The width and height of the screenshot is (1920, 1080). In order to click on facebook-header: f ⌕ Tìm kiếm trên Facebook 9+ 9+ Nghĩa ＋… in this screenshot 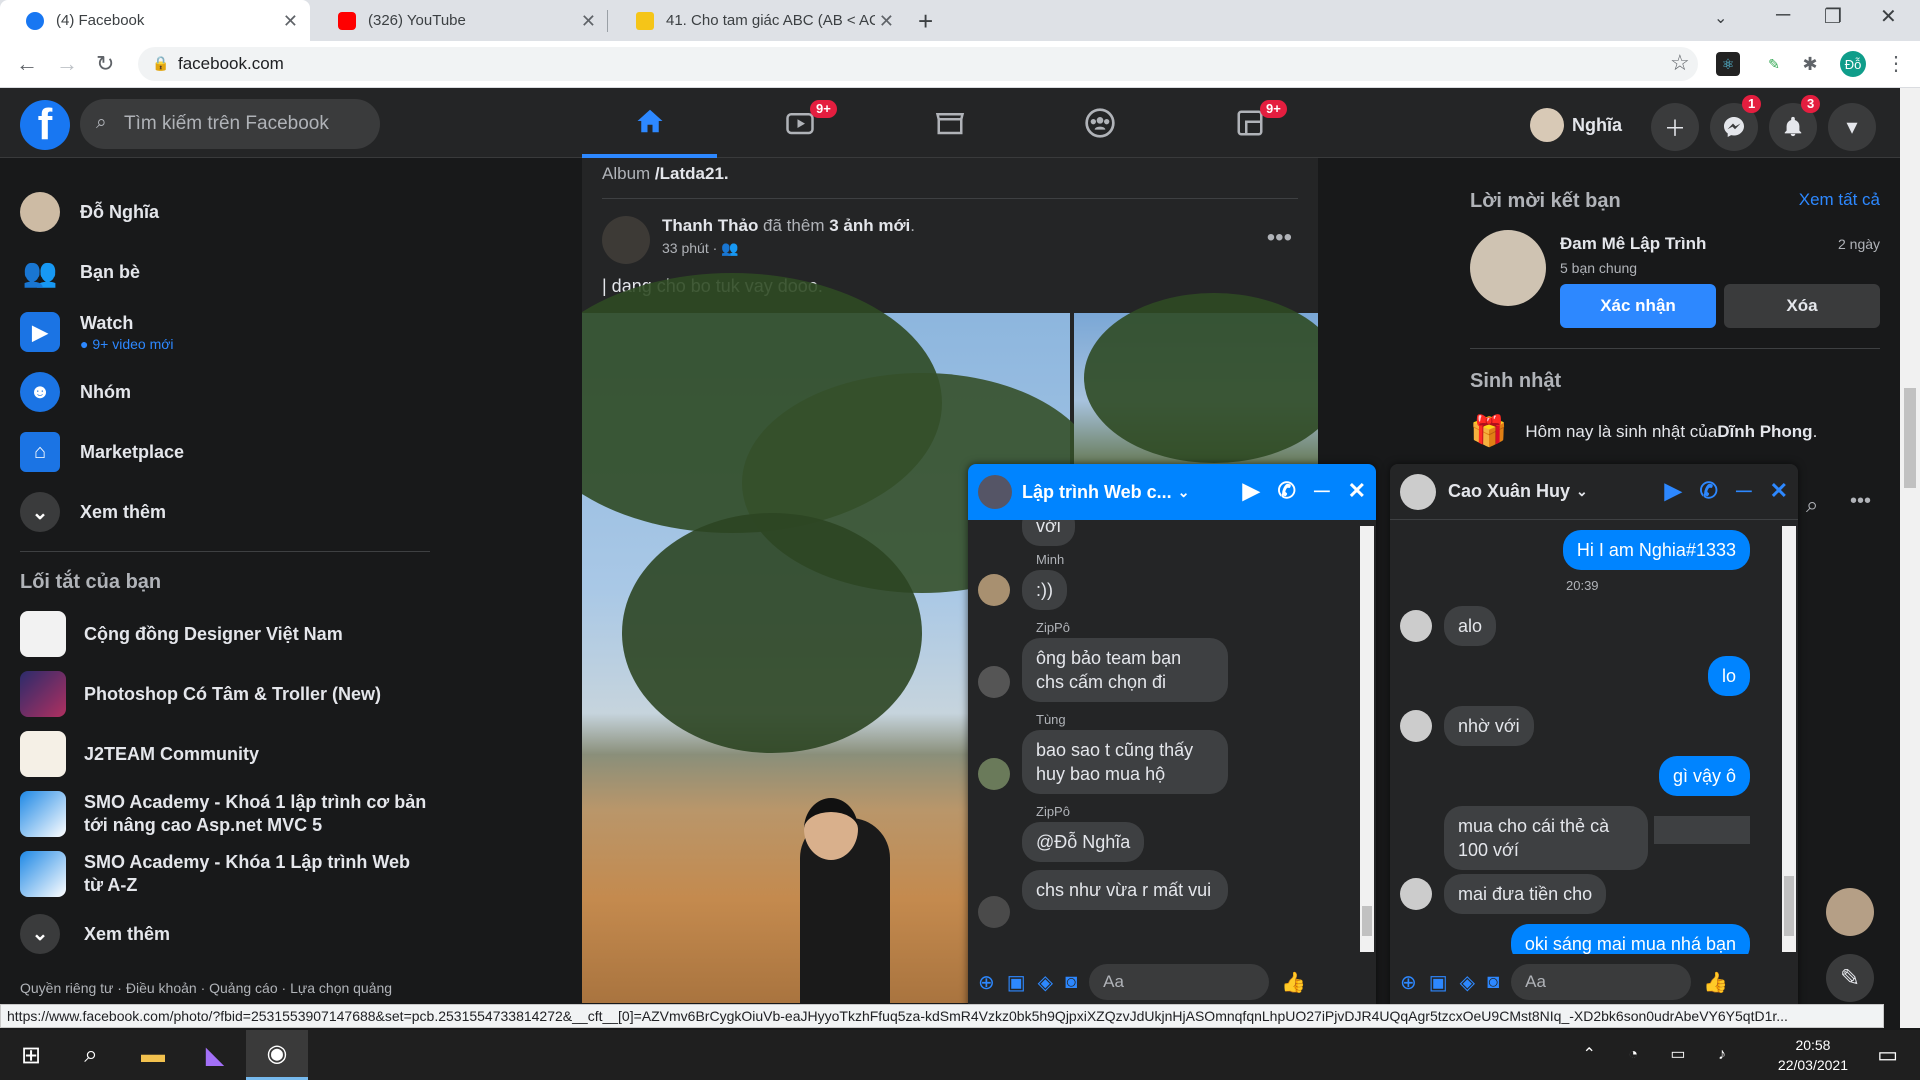, I will do `click(960, 123)`.